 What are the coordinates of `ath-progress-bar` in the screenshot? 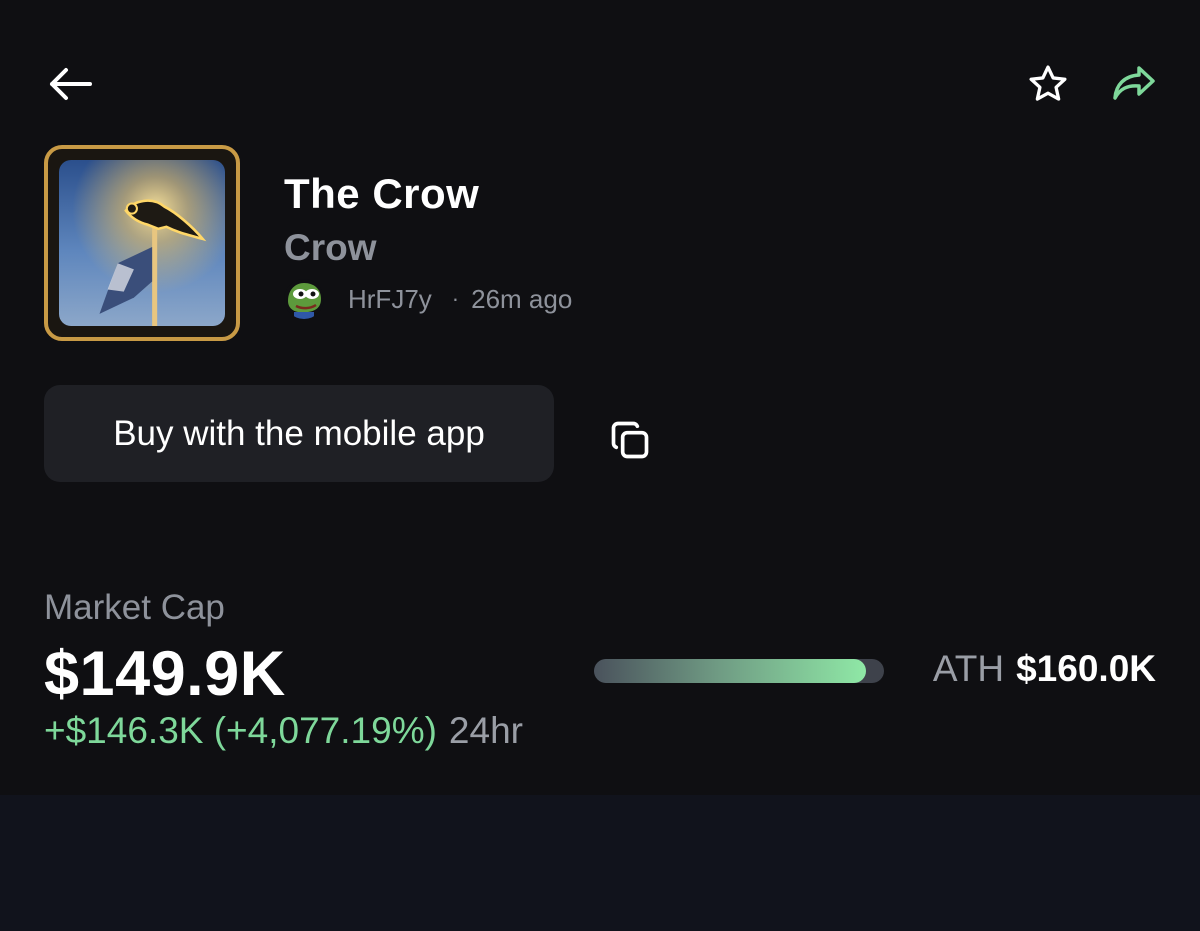 It's located at (739, 671).